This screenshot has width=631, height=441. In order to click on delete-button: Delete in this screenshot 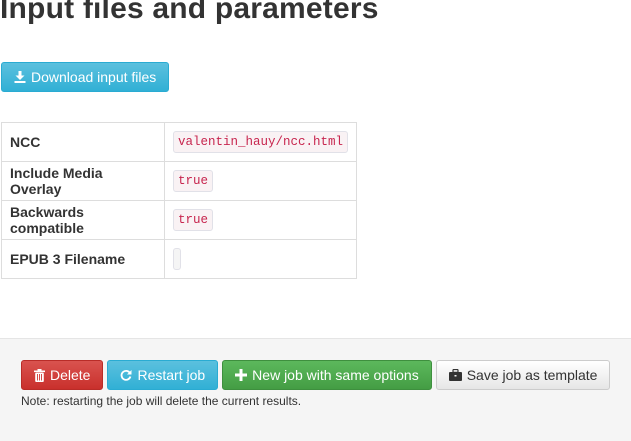, I will do `click(62, 375)`.